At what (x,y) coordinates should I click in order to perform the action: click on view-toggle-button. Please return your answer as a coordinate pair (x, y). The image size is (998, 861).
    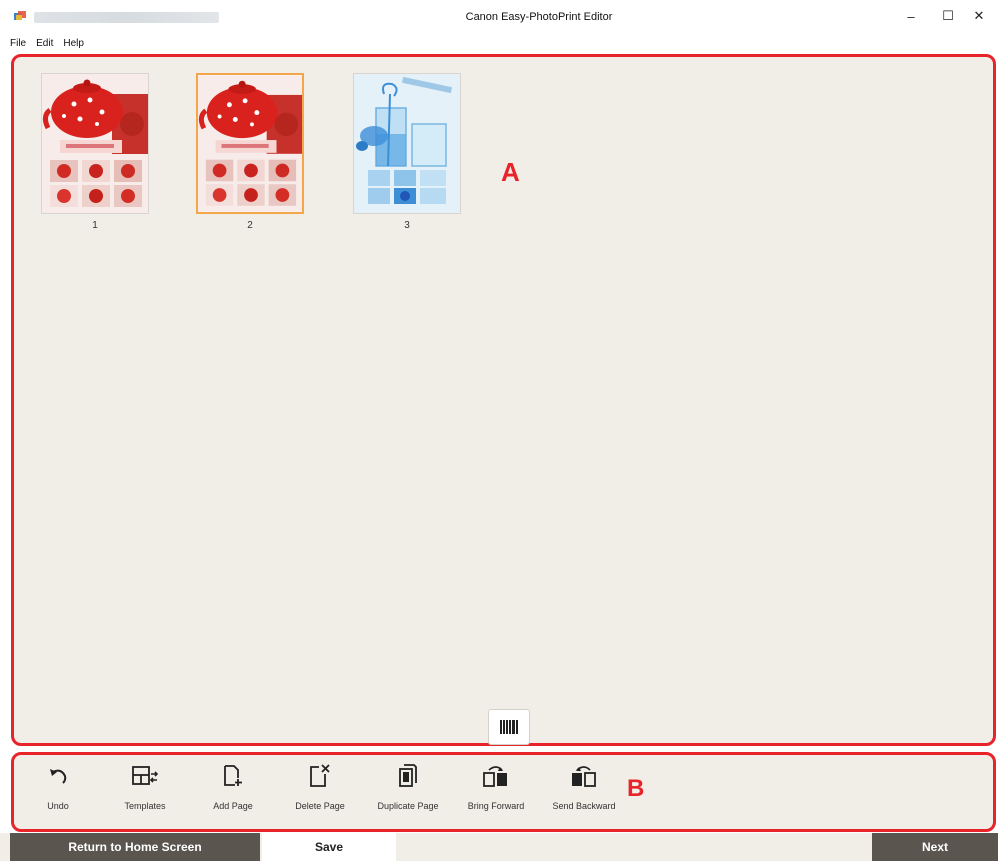
    Looking at the image, I should click on (509, 727).